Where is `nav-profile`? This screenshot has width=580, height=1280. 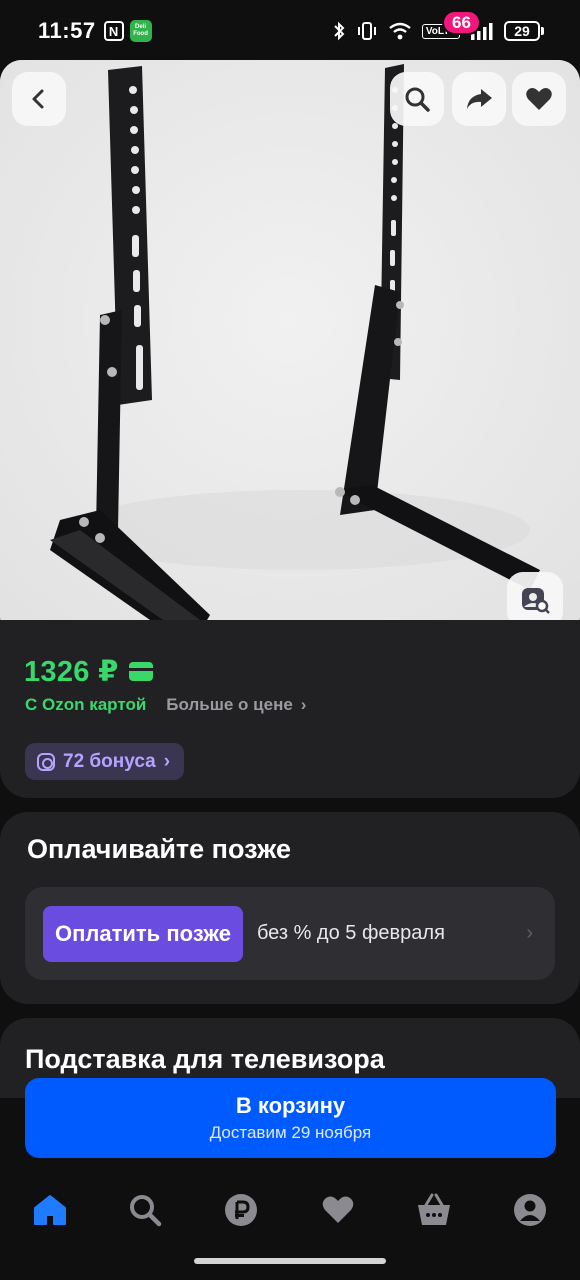
nav-profile is located at coordinates (530, 1210).